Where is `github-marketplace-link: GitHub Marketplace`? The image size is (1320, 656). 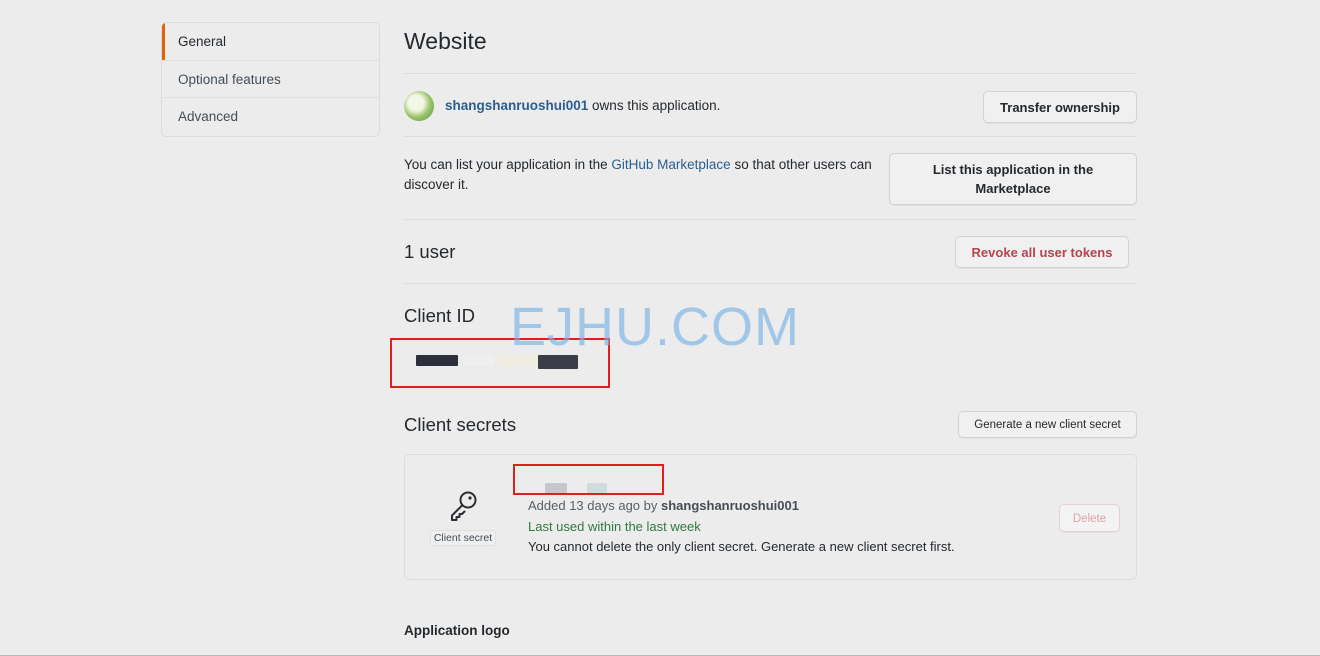 github-marketplace-link: GitHub Marketplace is located at coordinates (670, 164).